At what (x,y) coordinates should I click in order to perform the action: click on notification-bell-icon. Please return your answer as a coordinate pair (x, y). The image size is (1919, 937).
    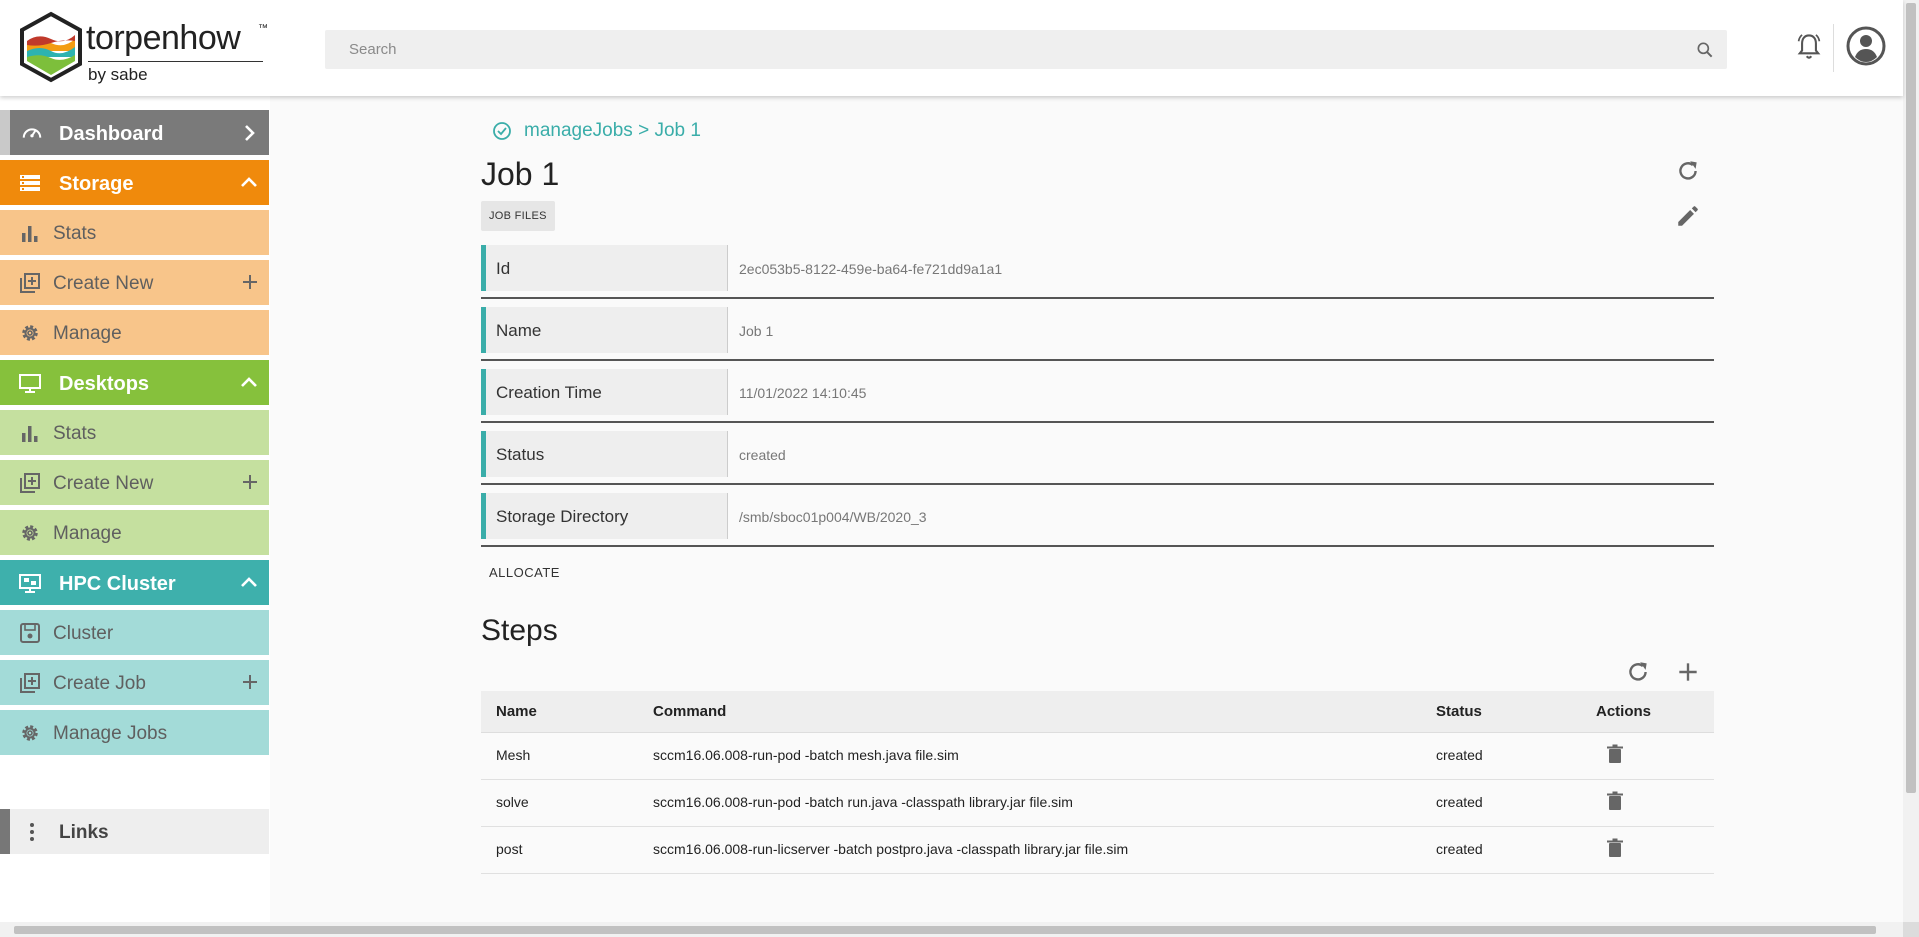
    Looking at the image, I should click on (1809, 47).